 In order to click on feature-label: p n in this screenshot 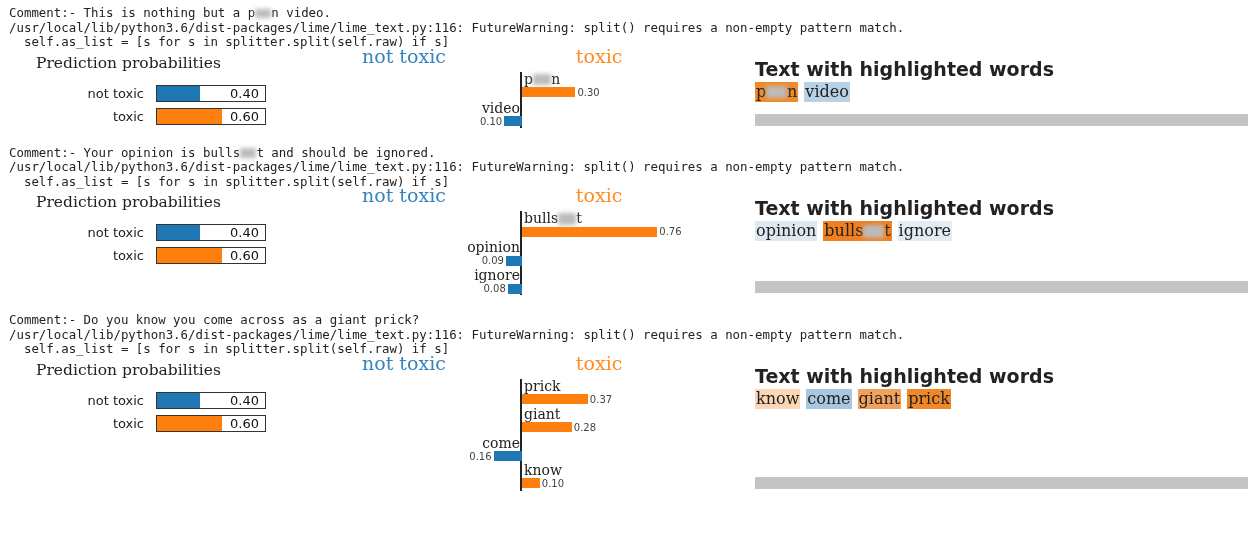, I will do `click(542, 79)`.